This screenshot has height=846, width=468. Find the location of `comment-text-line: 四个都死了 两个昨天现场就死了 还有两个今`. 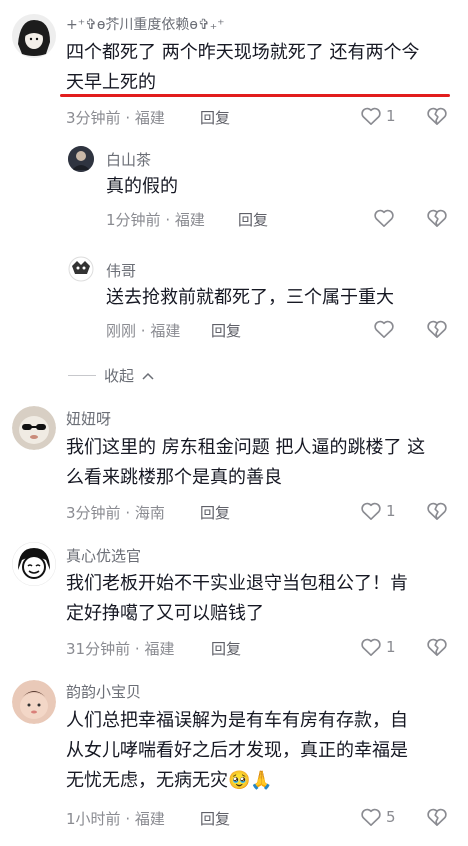

comment-text-line: 四个都死了 两个昨天现场就死了 还有两个今 is located at coordinates (243, 52).